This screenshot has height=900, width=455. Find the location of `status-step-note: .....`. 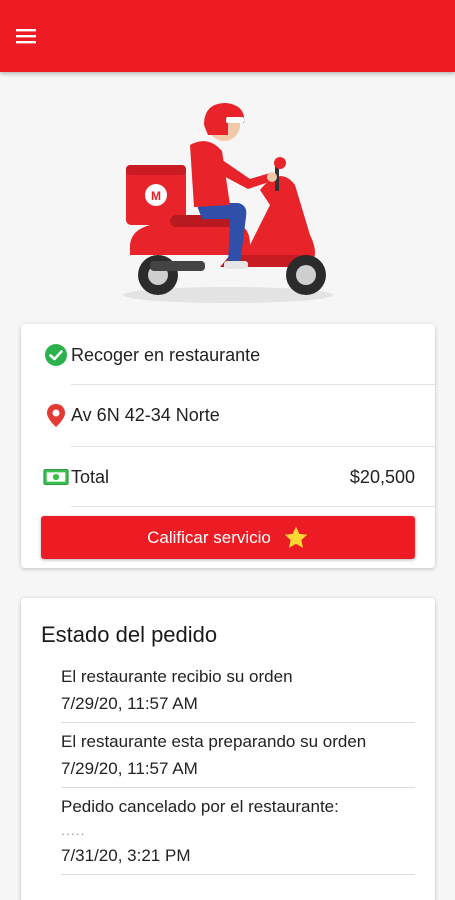

status-step-note: ..... is located at coordinates (73, 830).